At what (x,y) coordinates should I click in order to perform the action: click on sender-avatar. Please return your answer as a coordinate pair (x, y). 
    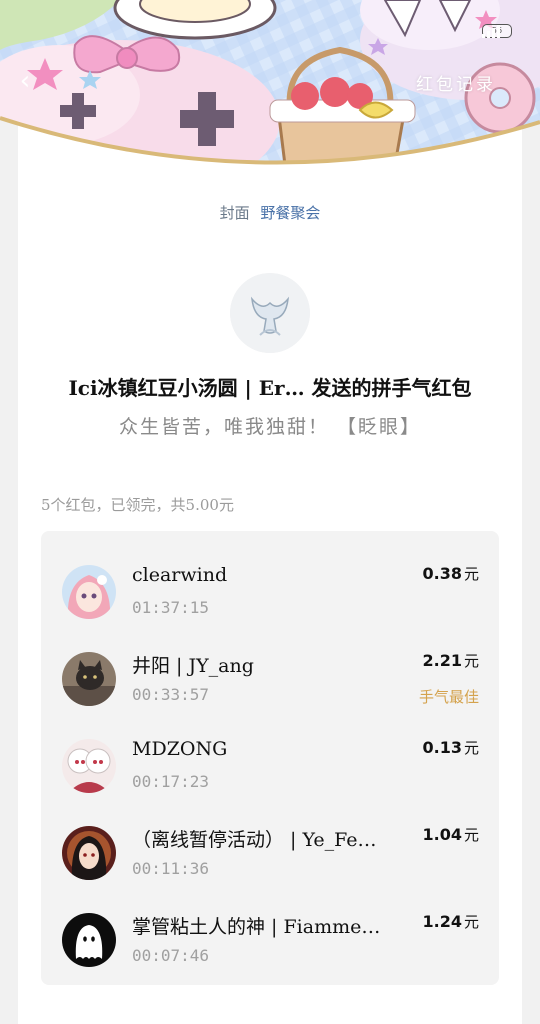
    Looking at the image, I should click on (270, 313).